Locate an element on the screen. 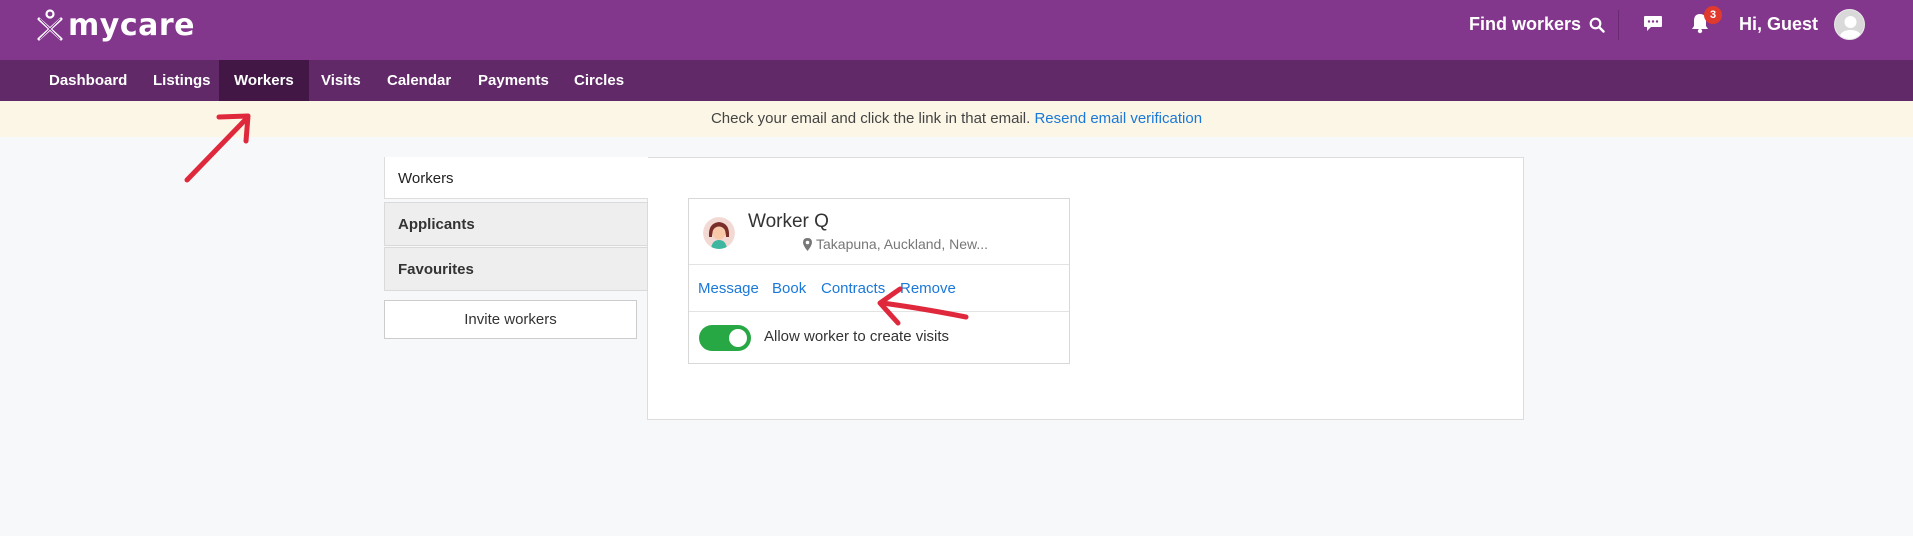 This screenshot has width=1913, height=536. nav-listings: Listings is located at coordinates (182, 80).